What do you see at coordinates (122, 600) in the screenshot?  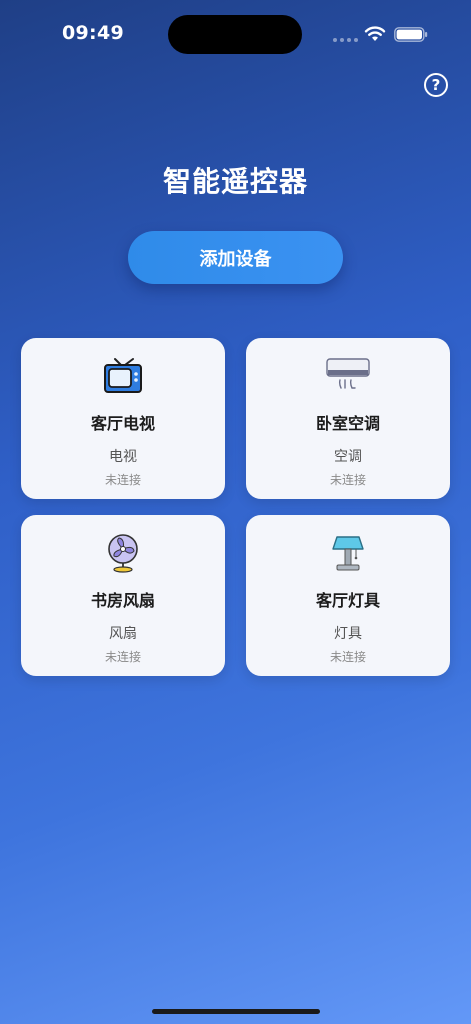 I see `device-name: 书房风扇` at bounding box center [122, 600].